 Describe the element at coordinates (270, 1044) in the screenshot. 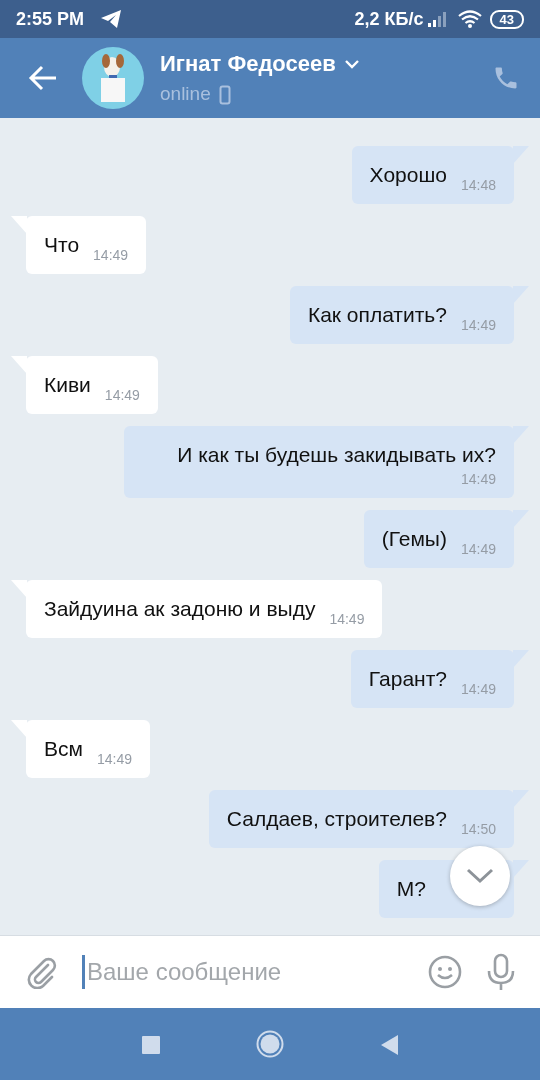

I see `home-button` at that location.